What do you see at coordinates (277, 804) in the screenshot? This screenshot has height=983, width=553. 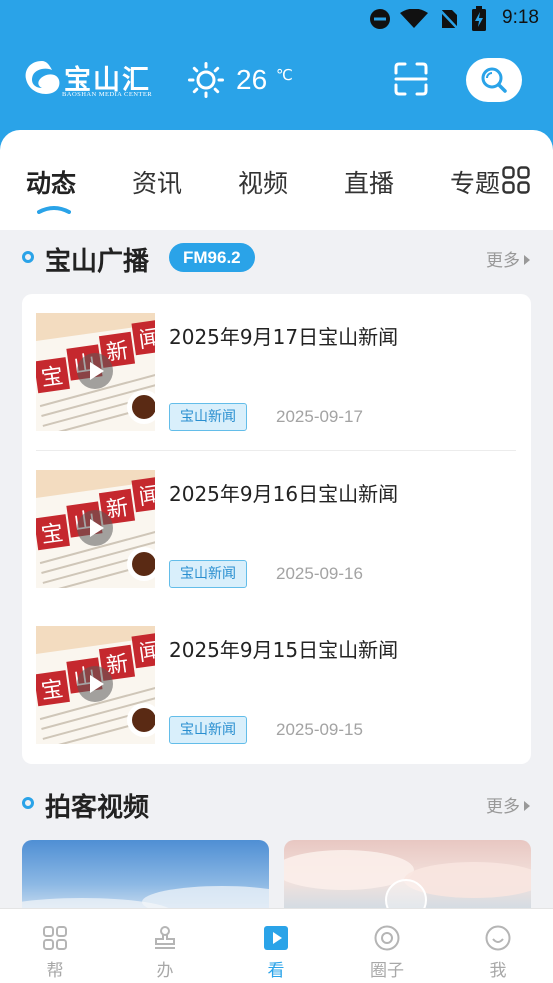 I see `video-section-header: 拍客视频 更多` at bounding box center [277, 804].